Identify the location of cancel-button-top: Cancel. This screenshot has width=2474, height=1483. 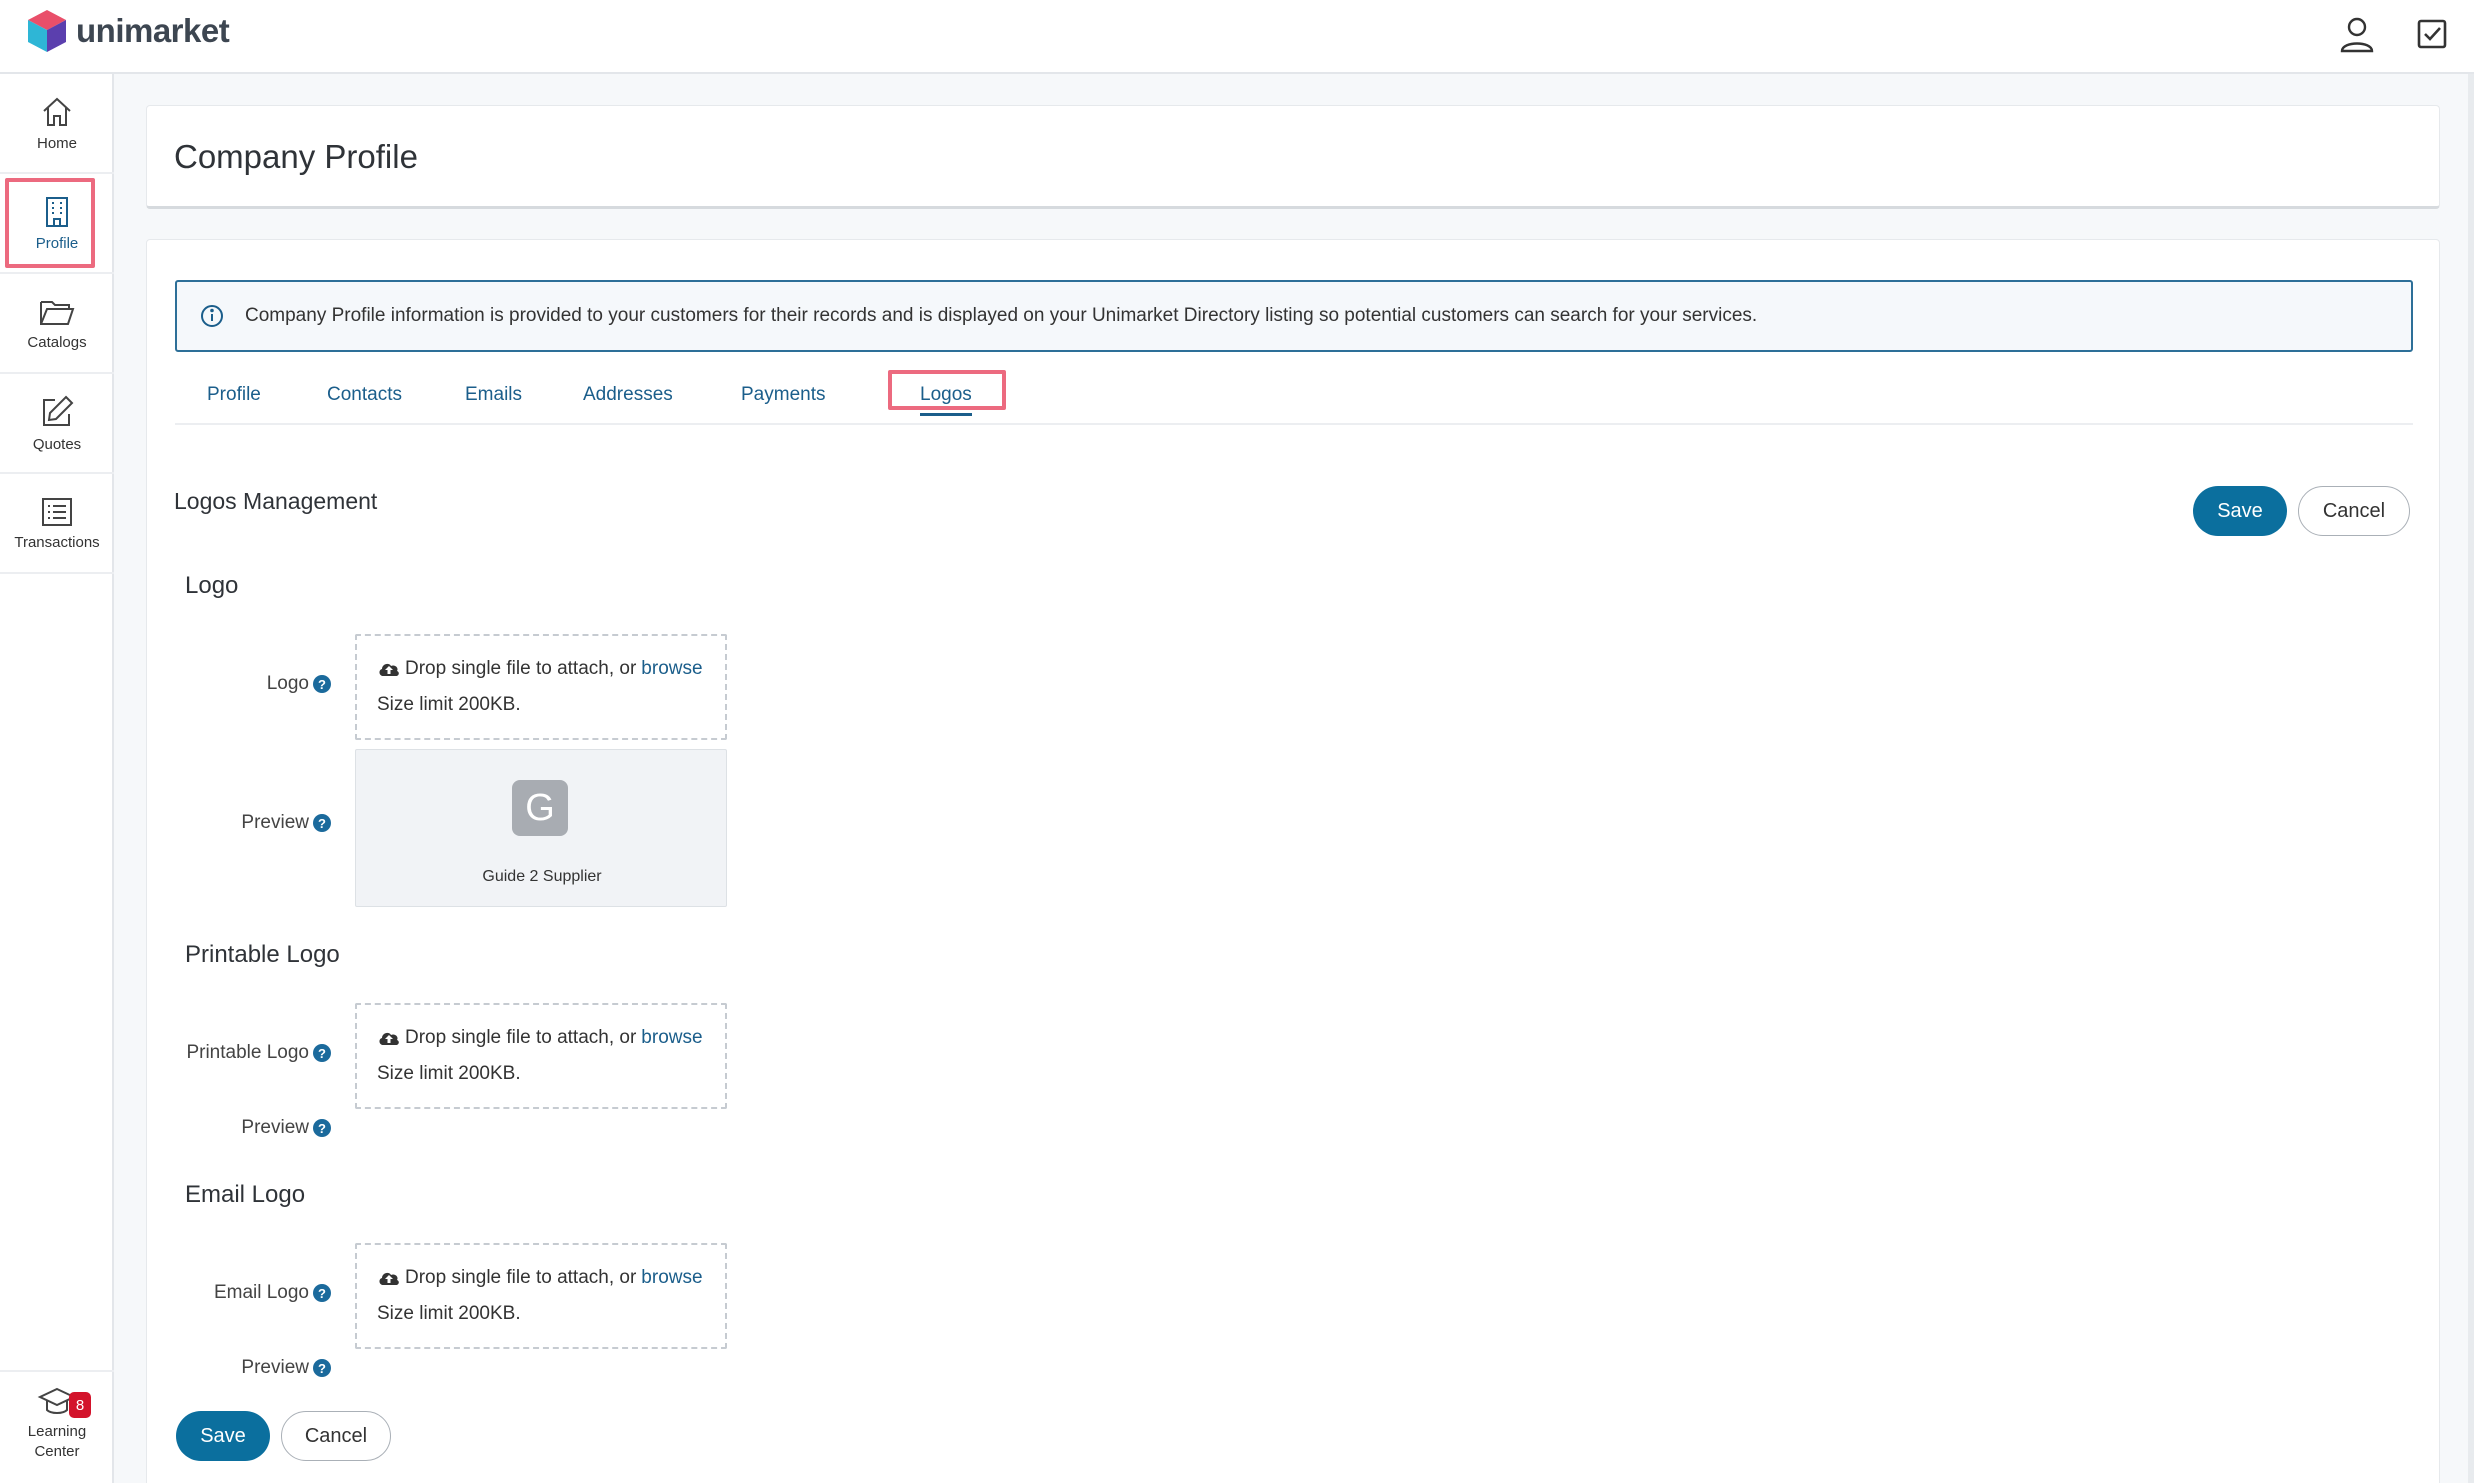
(2354, 511).